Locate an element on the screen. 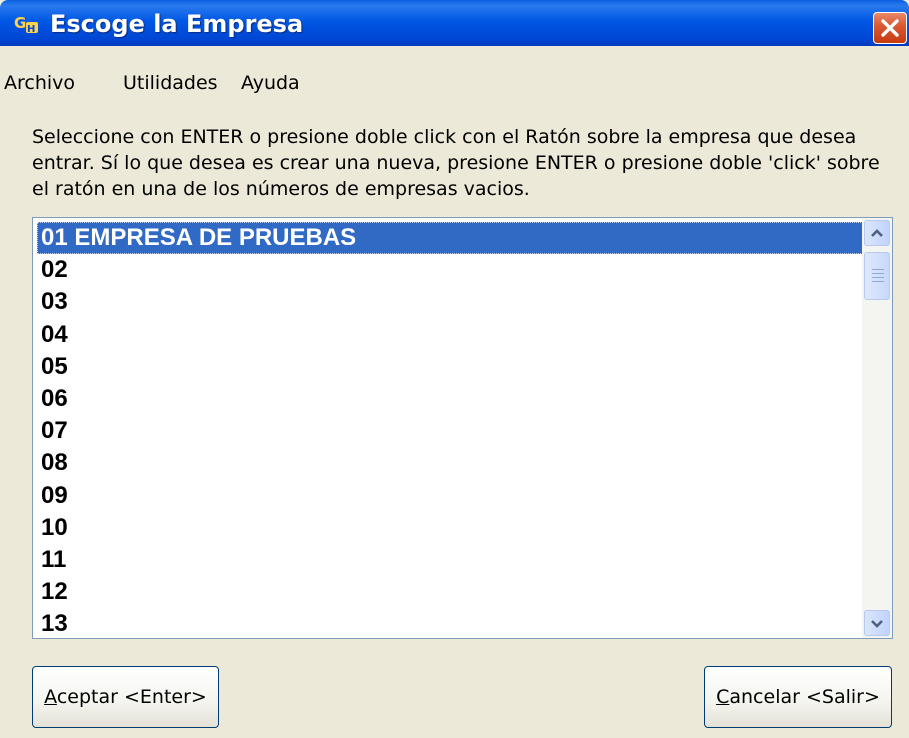  title-bar: G H Escoge la Empresa is located at coordinates (454, 23).